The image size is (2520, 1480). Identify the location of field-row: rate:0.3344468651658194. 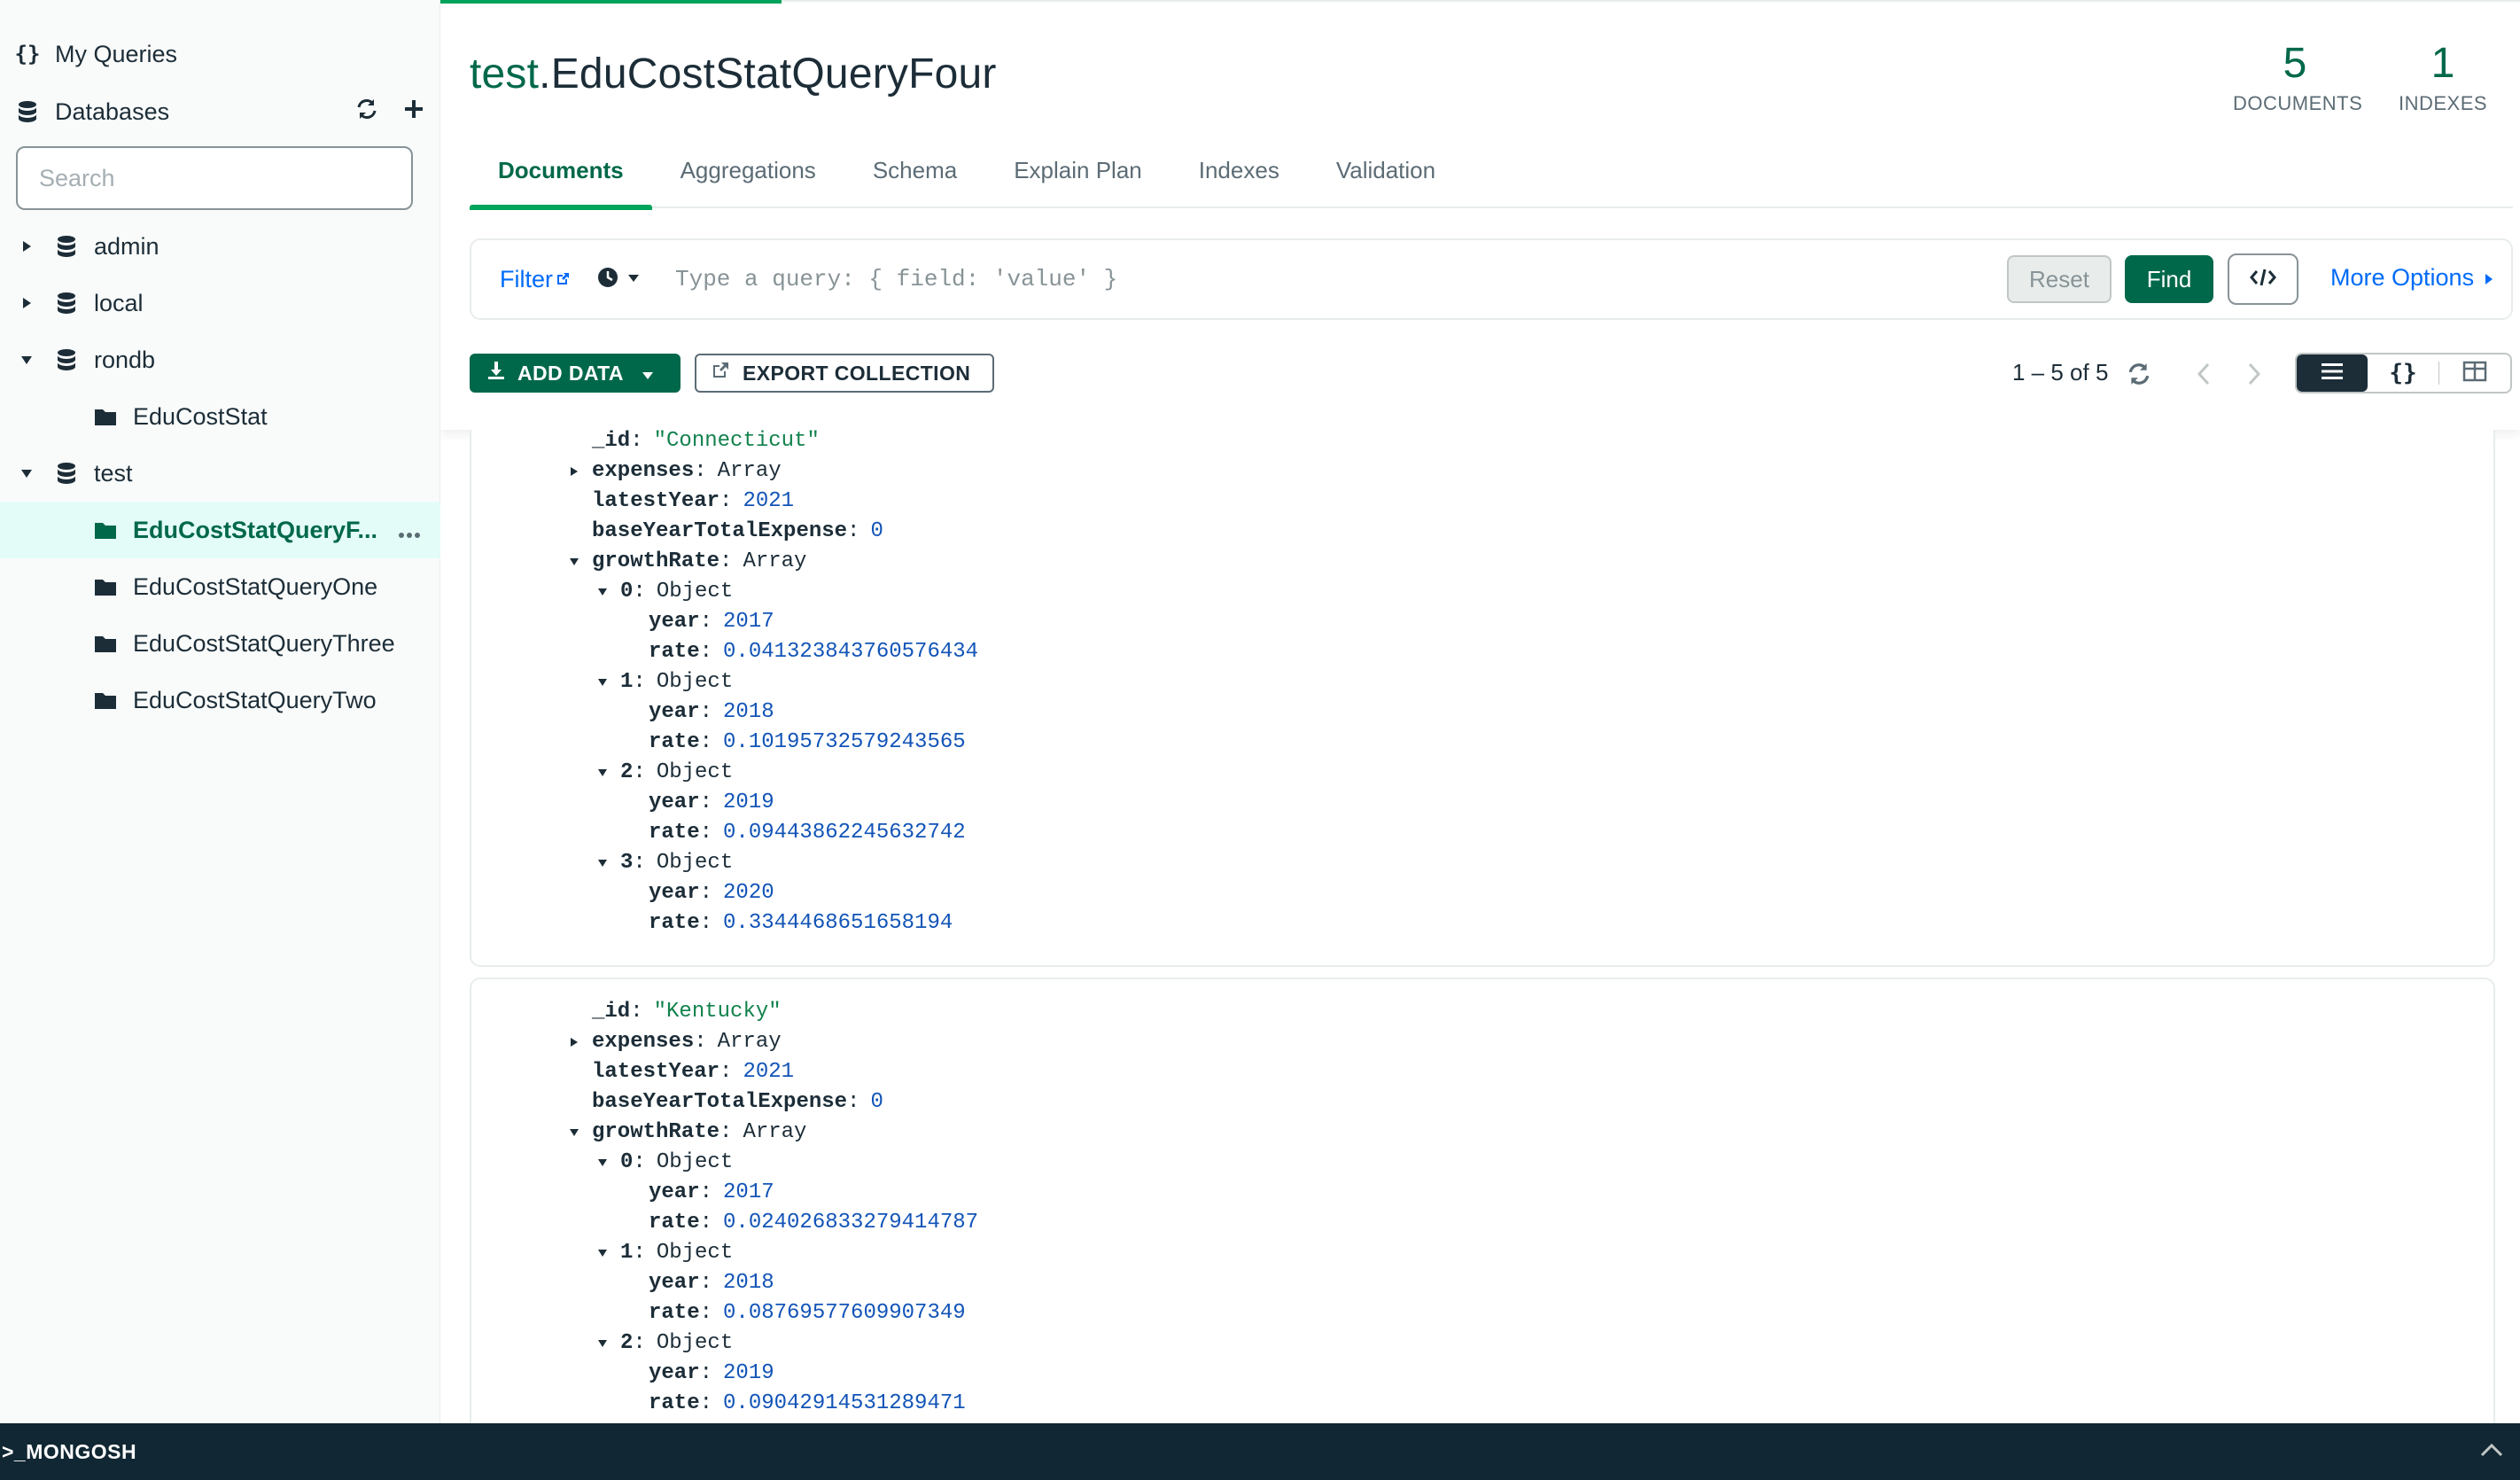
(801, 923).